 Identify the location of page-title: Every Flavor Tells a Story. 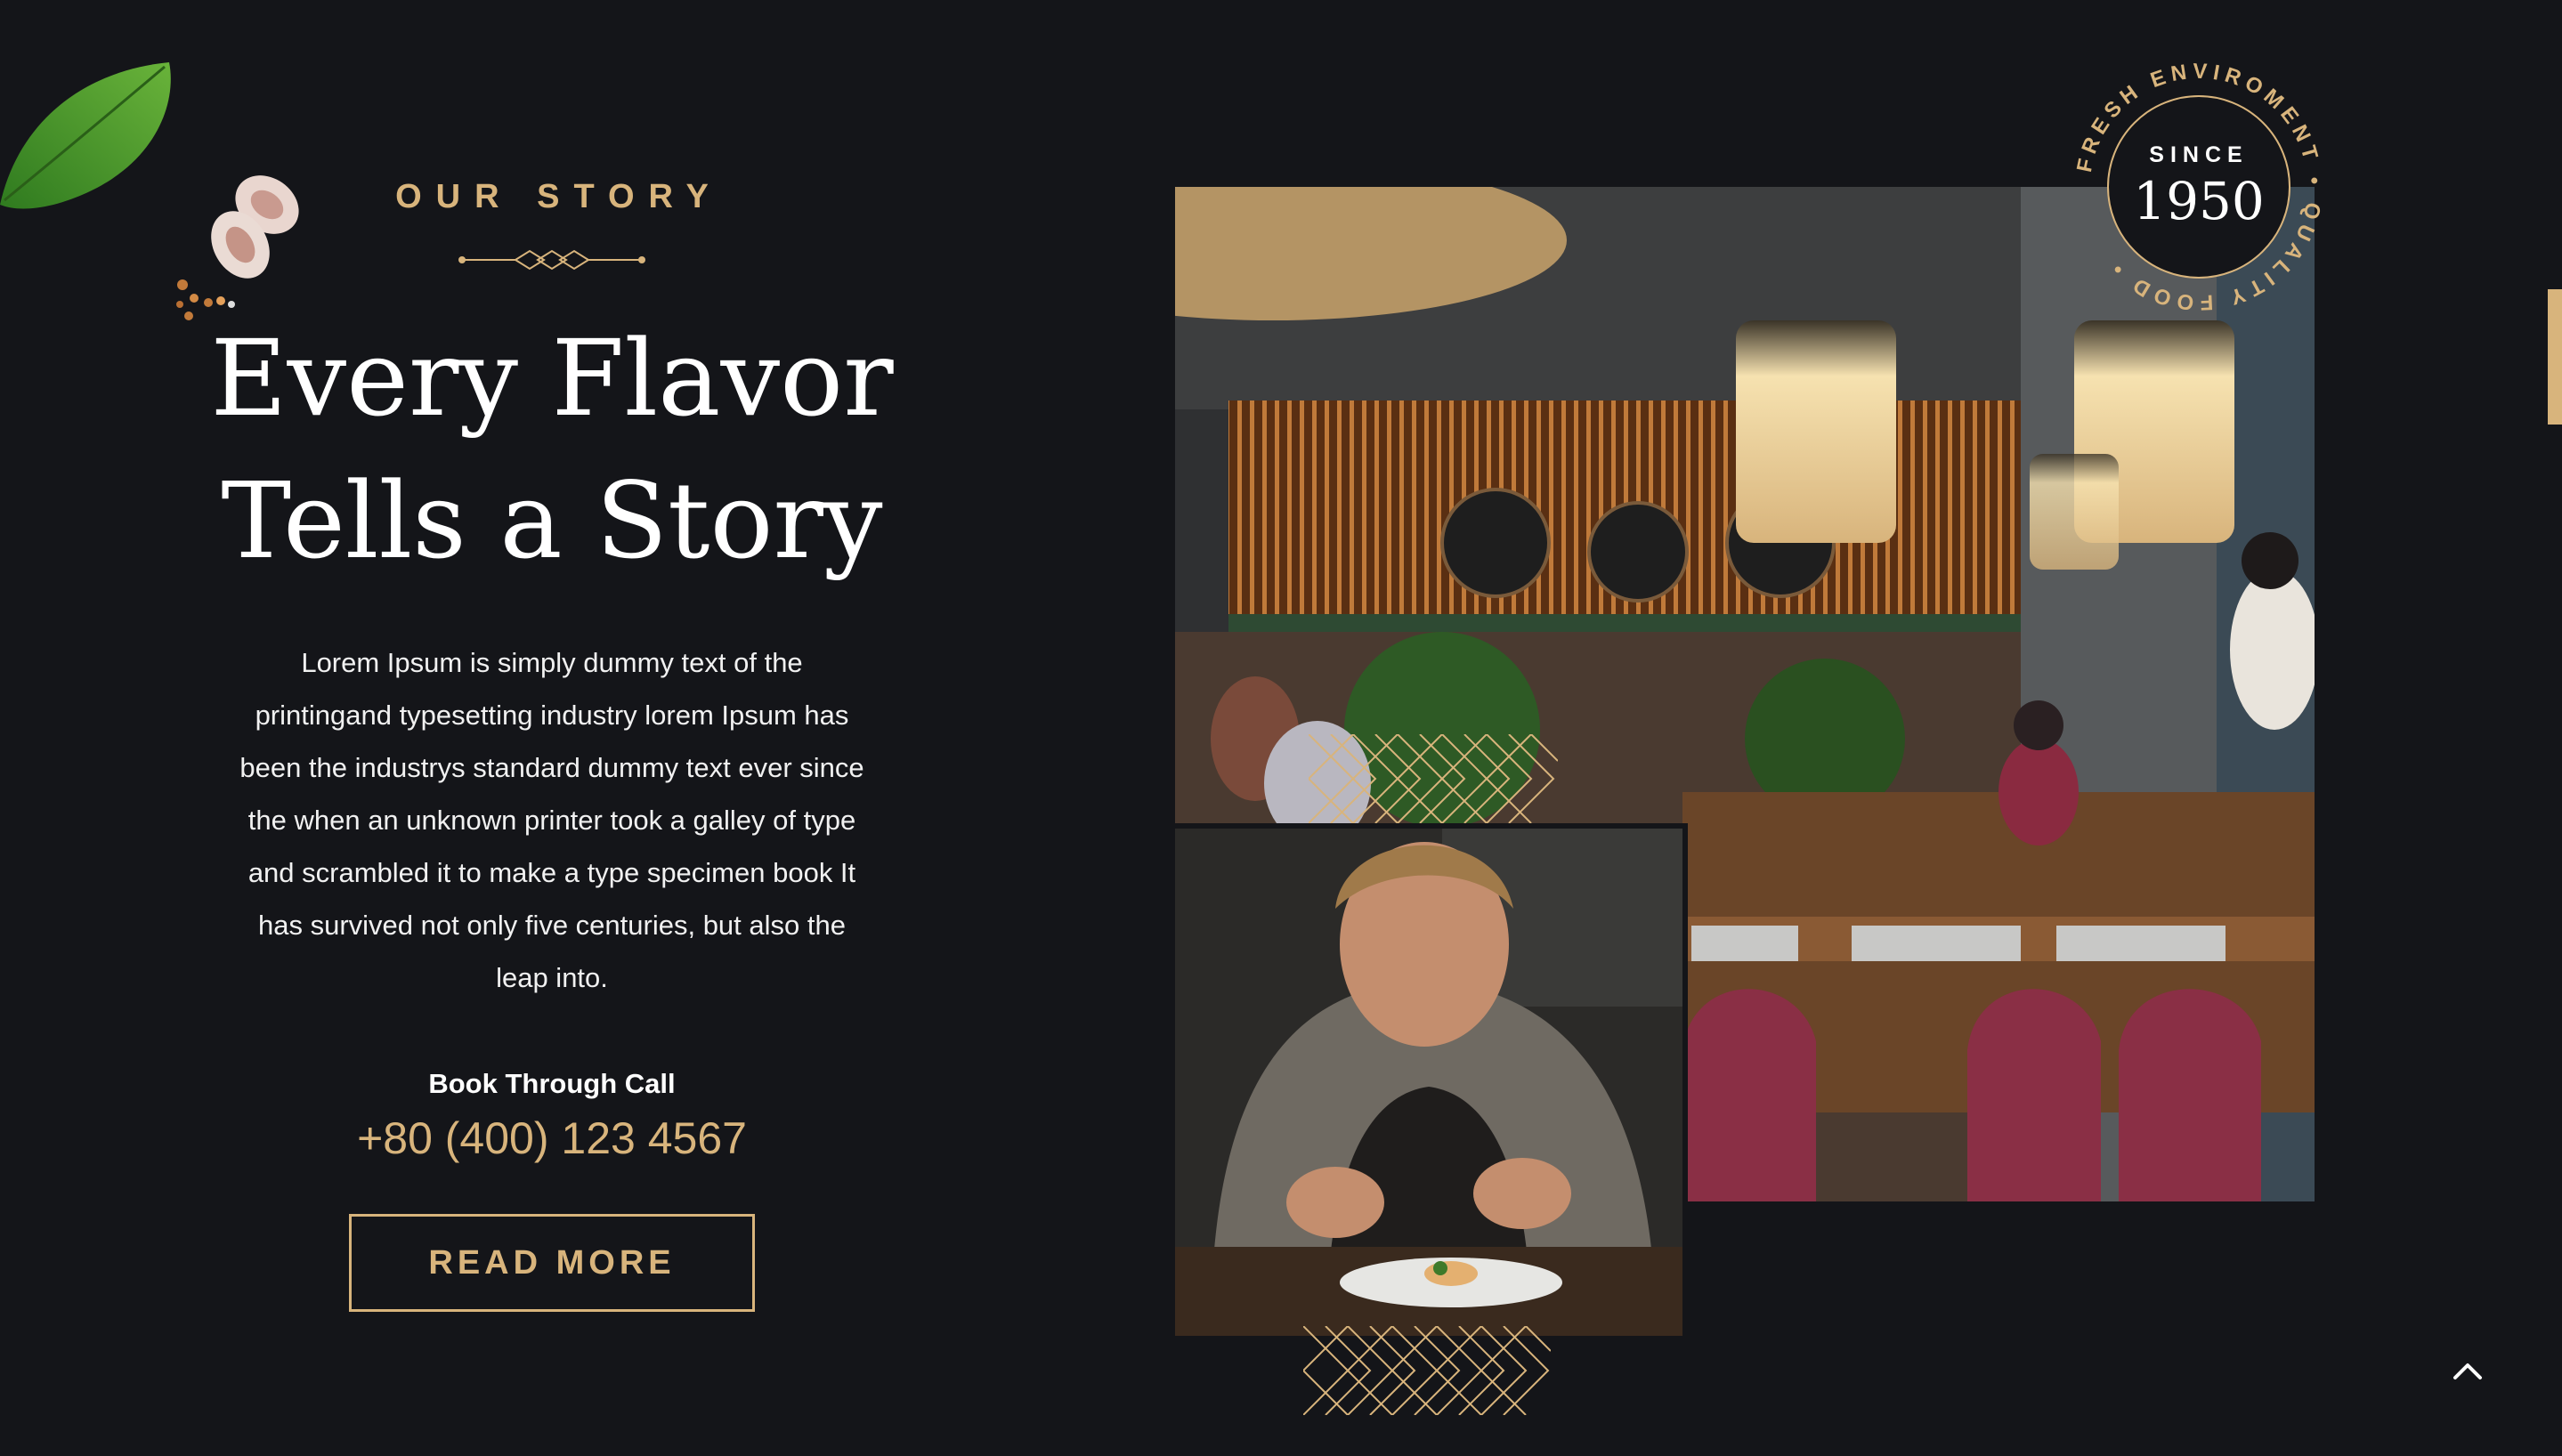
(552, 449).